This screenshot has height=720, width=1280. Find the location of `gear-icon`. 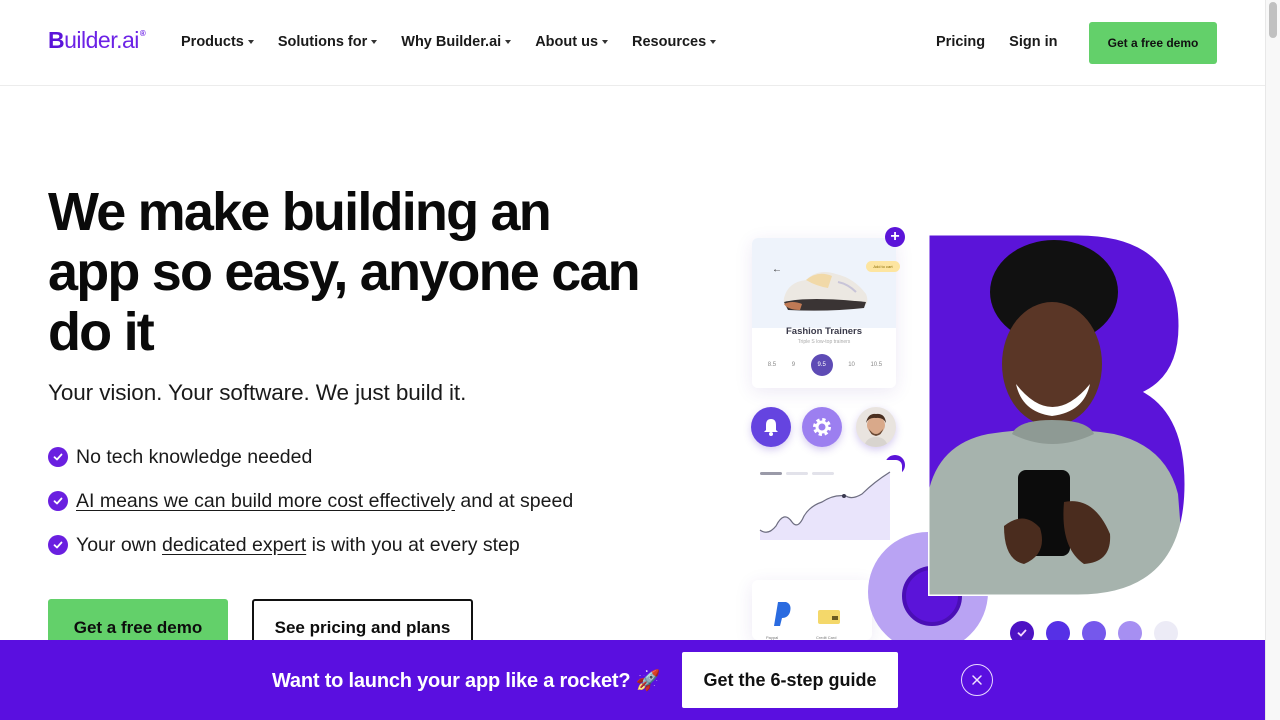

gear-icon is located at coordinates (822, 427).